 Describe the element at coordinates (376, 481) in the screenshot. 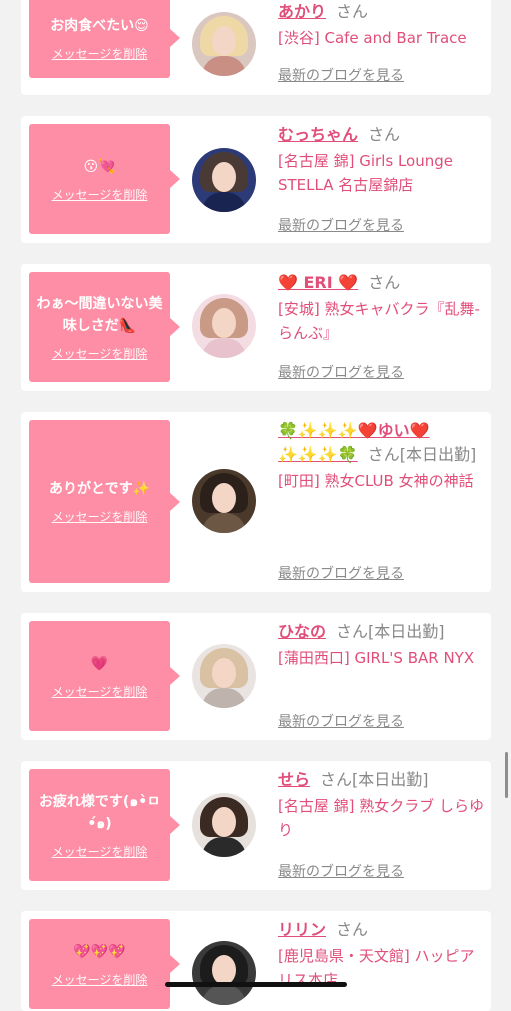

I see `shop-info: [町田] 熟女CLUB 女神の神話` at that location.